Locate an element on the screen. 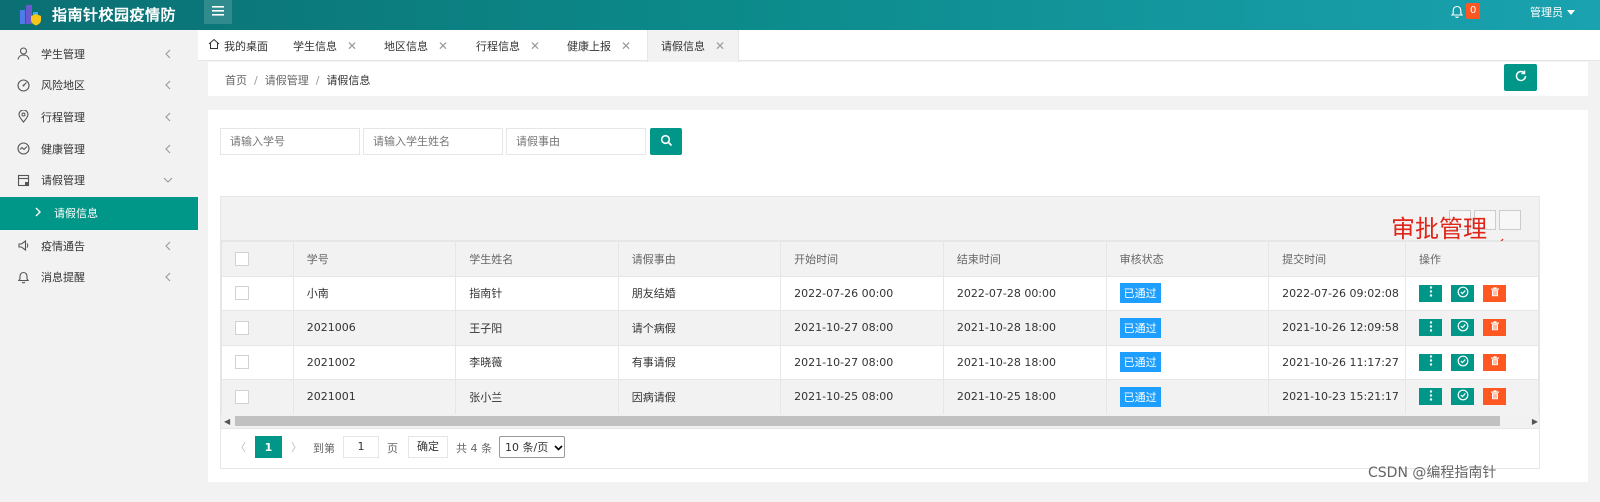 Image resolution: width=1600 pixels, height=502 pixels. tab-bar: 我的桌面 学生信息 ✕ 地区信息 ✕ 行程信息 ✕ 健康上报 ✕ 请假信息 ✕ is located at coordinates (899, 46).